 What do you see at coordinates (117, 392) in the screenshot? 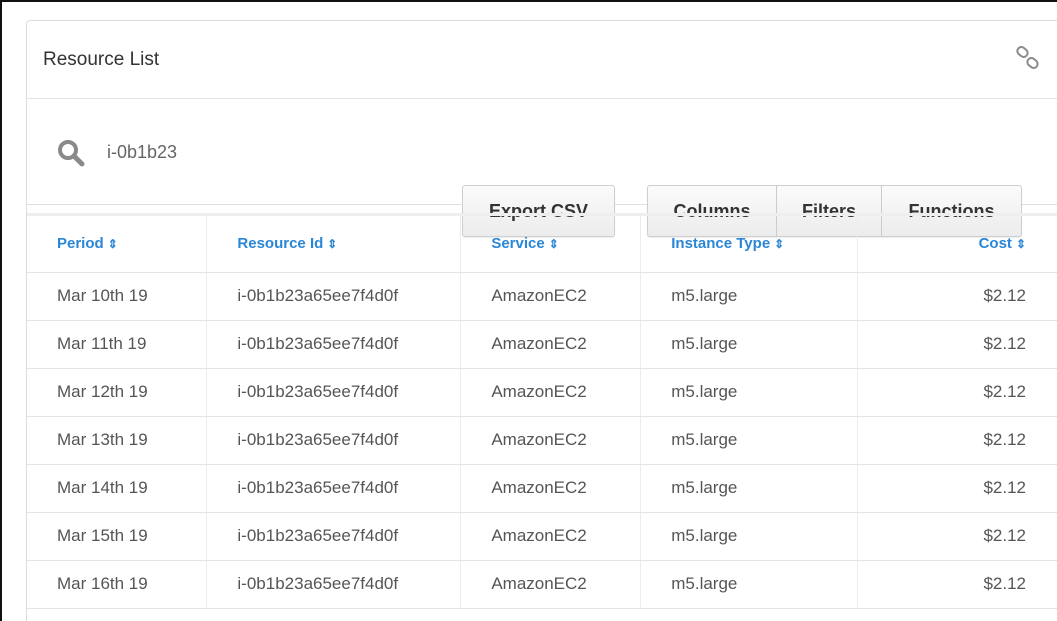
I see `cell-period: Mar 12th 19` at bounding box center [117, 392].